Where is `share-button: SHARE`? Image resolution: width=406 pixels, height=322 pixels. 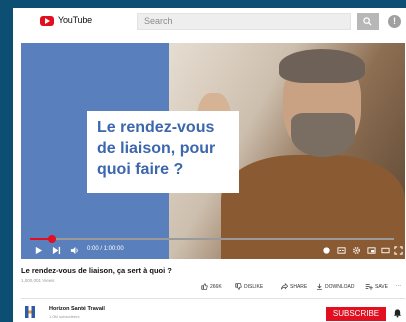 share-button: SHARE is located at coordinates (294, 286).